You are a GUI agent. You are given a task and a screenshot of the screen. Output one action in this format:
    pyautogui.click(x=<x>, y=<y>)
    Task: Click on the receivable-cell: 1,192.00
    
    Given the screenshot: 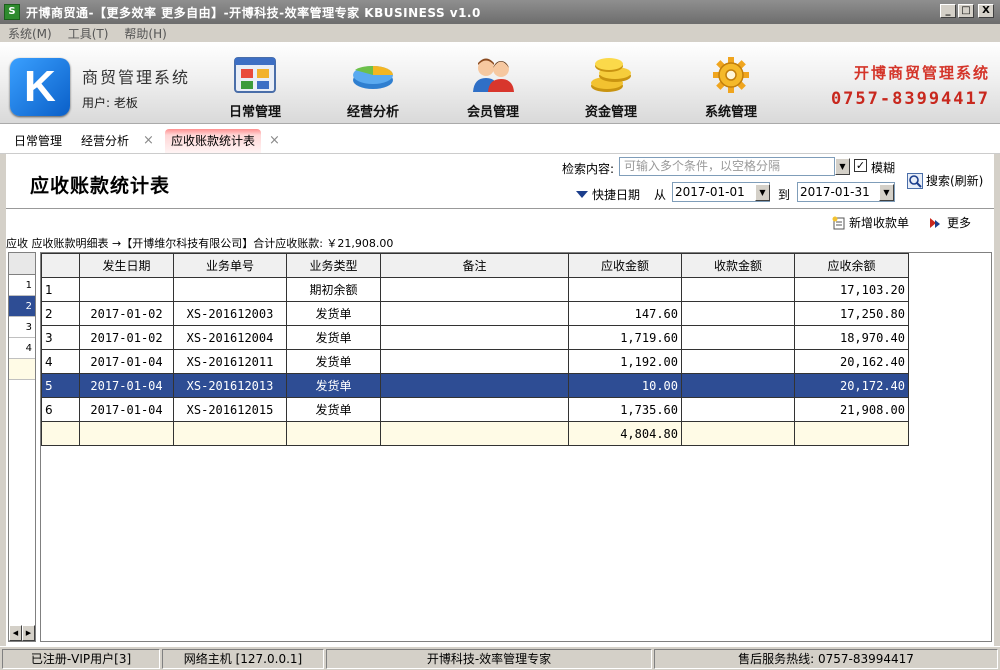 What is the action you would take?
    pyautogui.click(x=625, y=361)
    